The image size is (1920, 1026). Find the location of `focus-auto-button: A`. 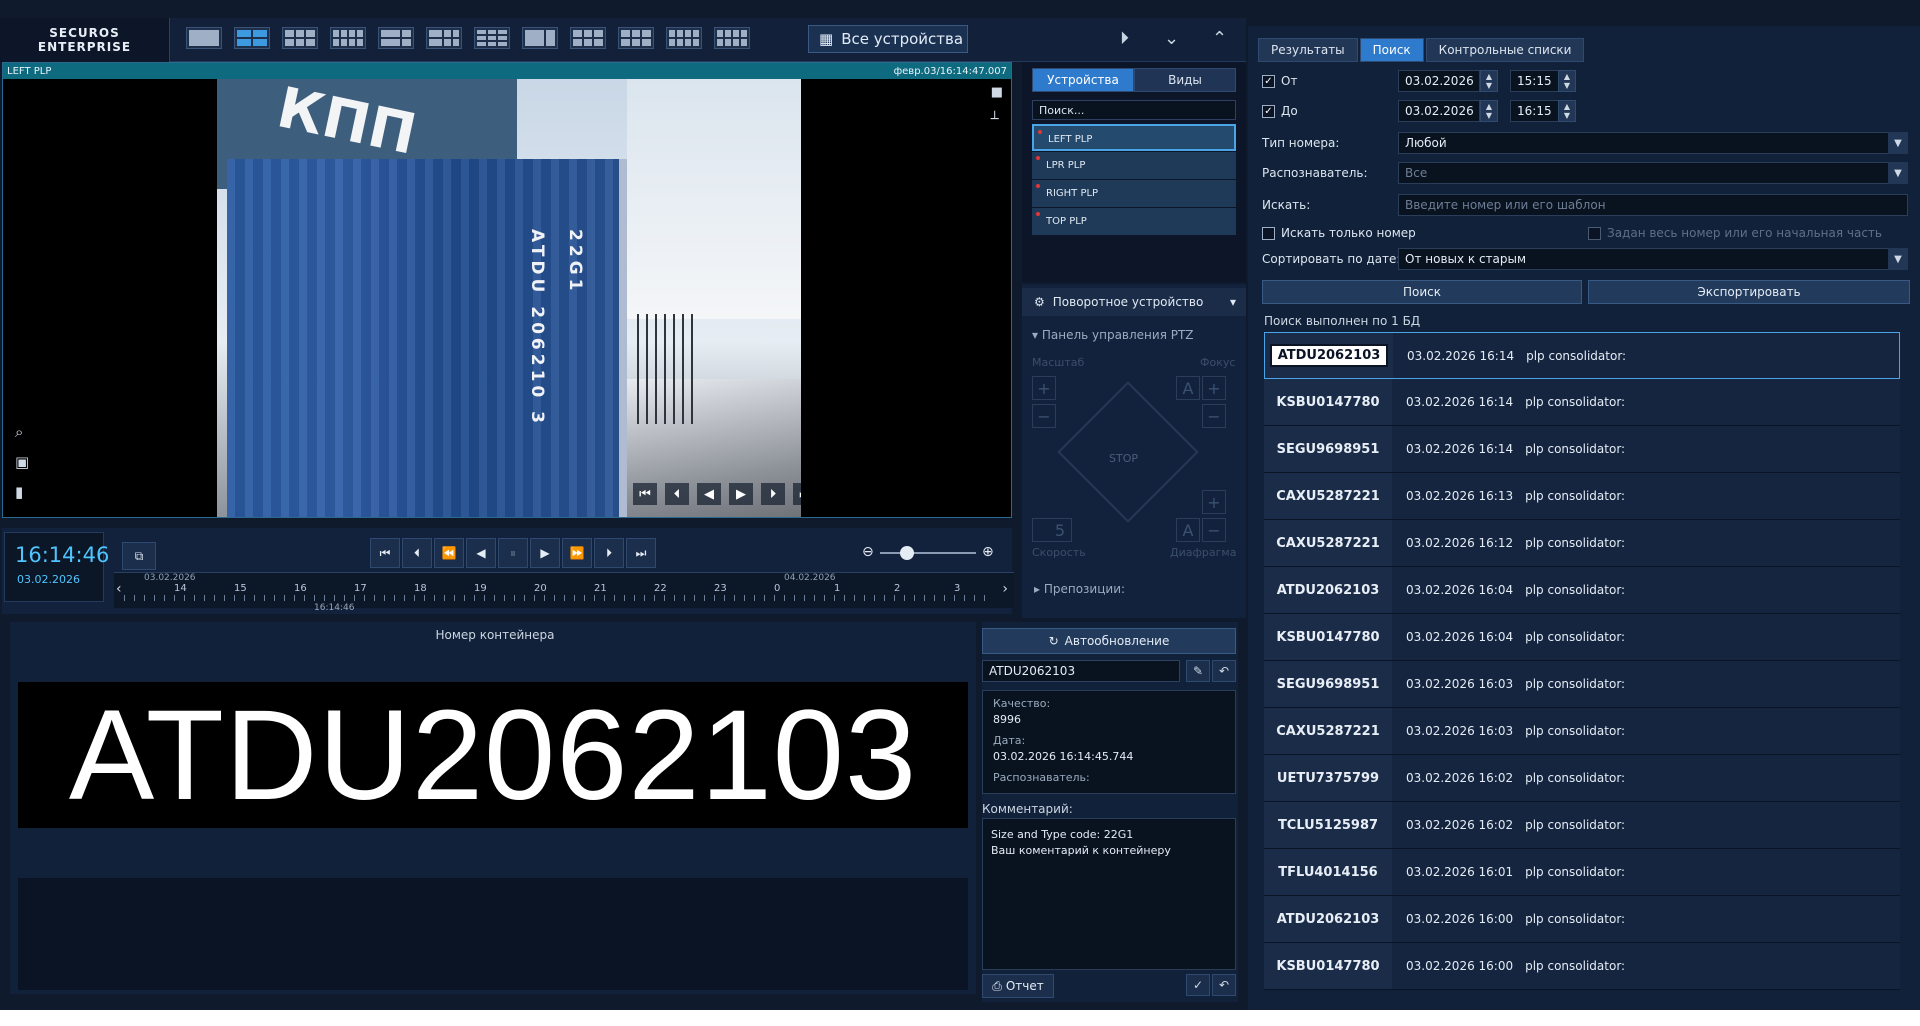

focus-auto-button: A is located at coordinates (1188, 388).